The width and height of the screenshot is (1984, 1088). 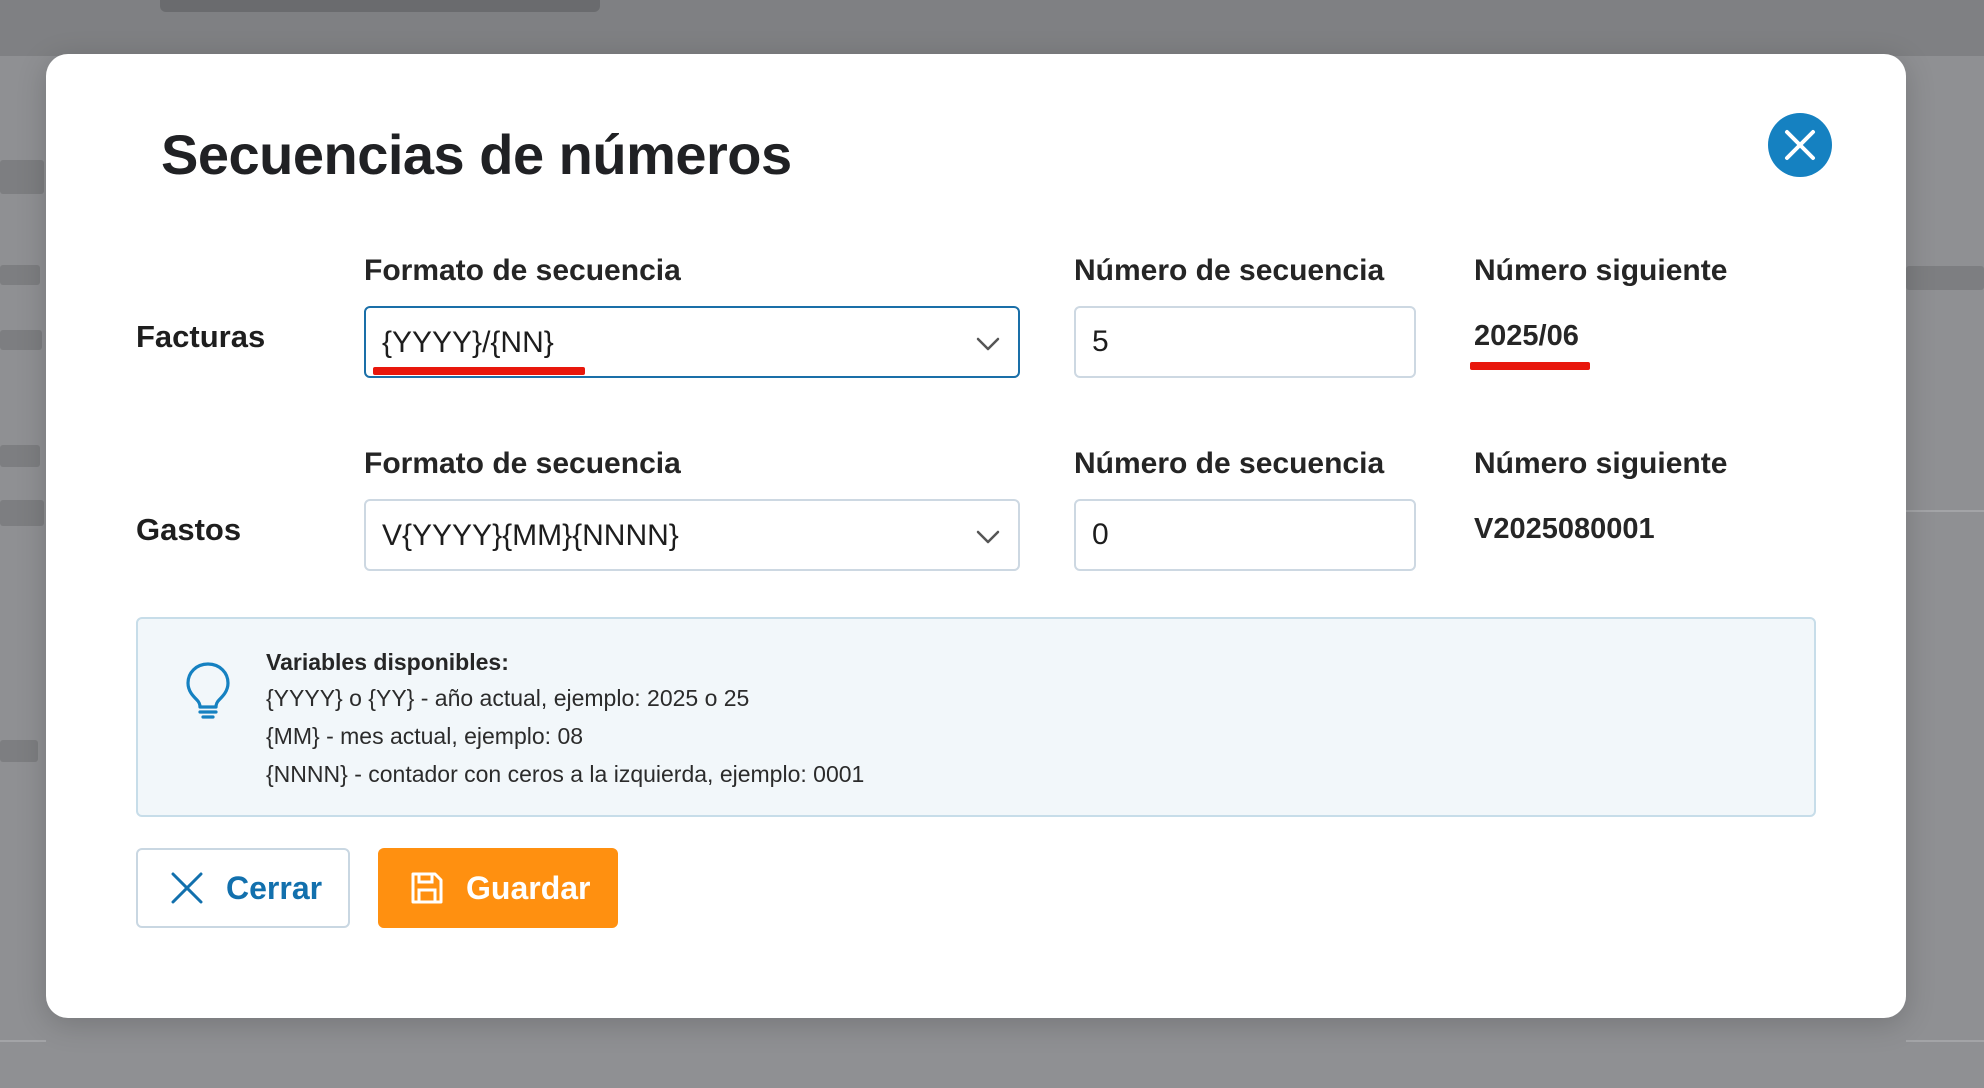 I want to click on invoices-row-label: Facturas, so click(x=201, y=336).